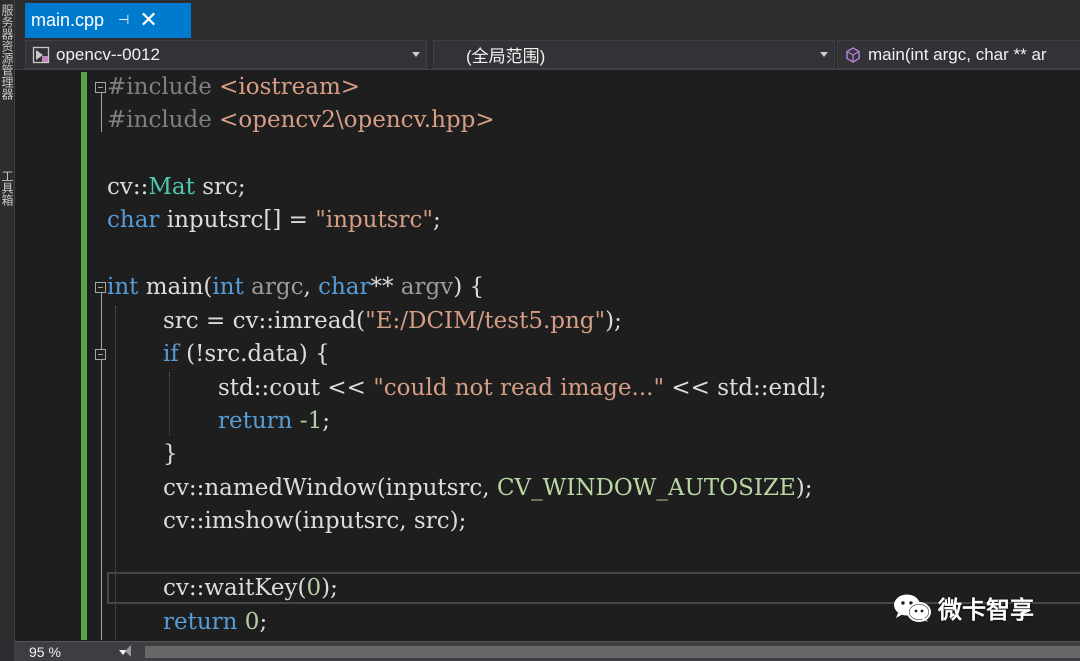 The image size is (1080, 661). Describe the element at coordinates (646, 488) in the screenshot. I see `macro: CV_WINDOW_AUTOSIZE` at that location.